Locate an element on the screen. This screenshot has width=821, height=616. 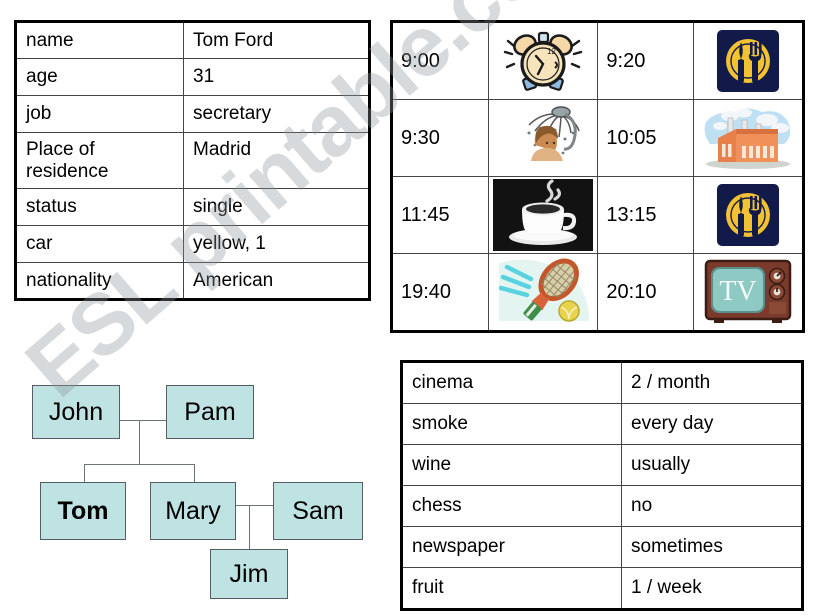
family-node-label: John is located at coordinates (76, 411).